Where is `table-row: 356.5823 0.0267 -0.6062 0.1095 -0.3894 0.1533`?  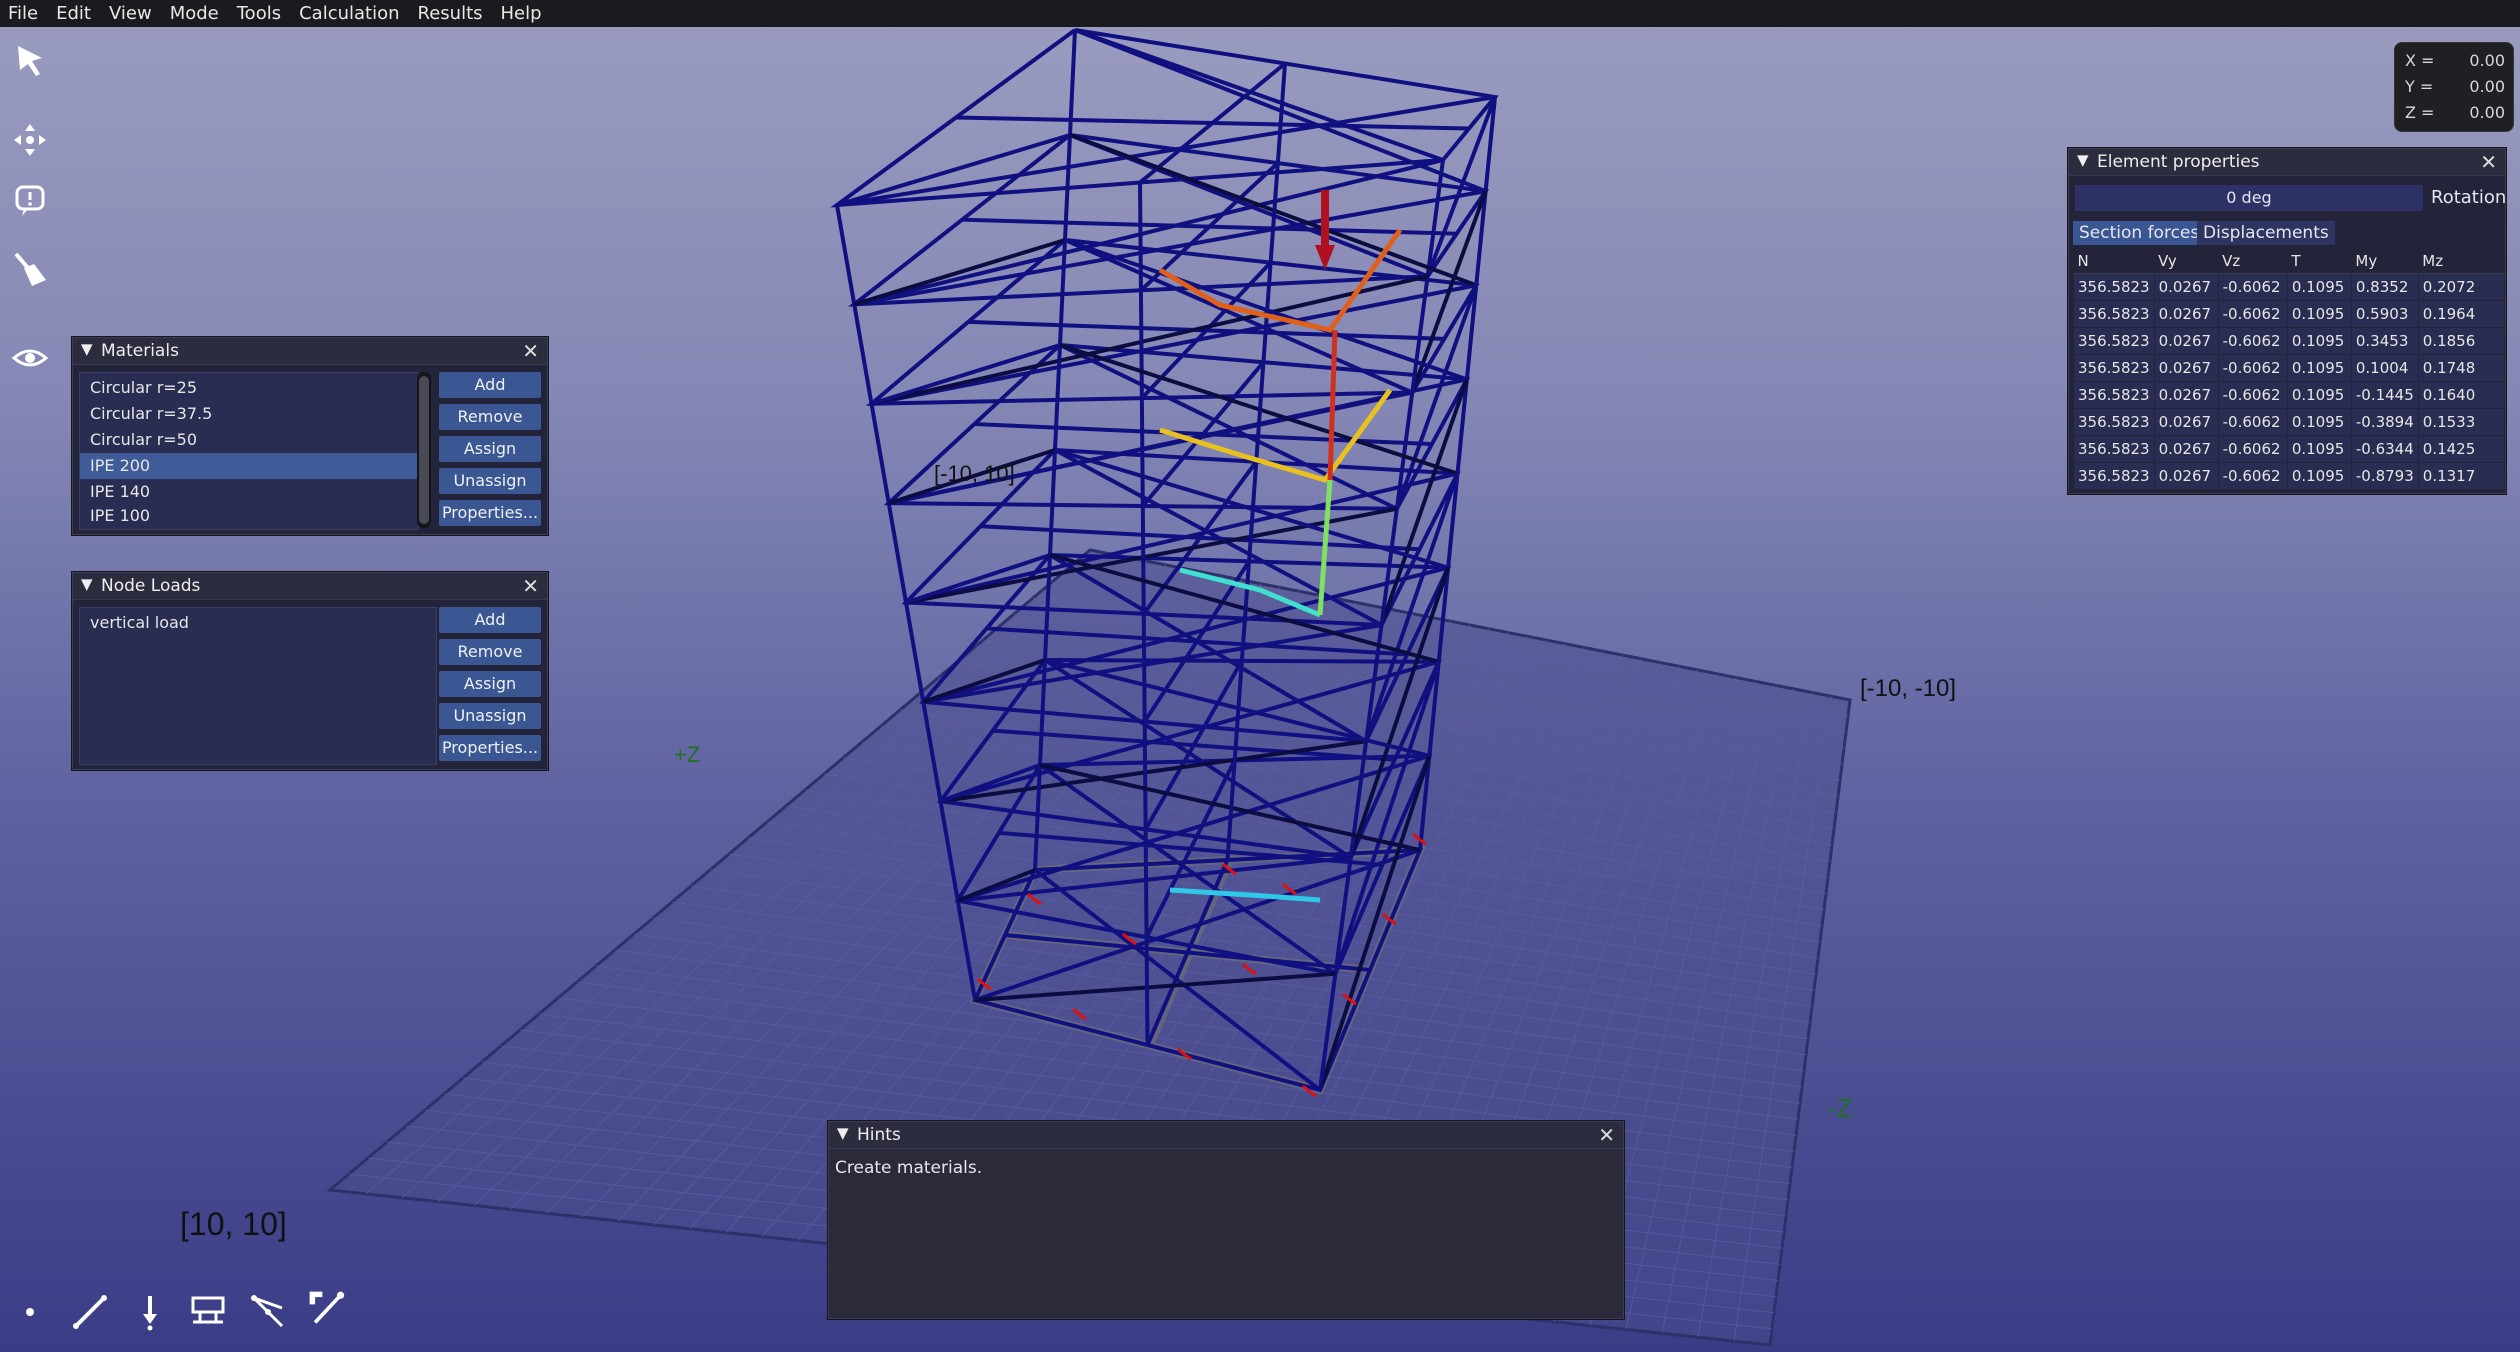
table-row: 356.5823 0.0267 -0.6062 0.1095 -0.3894 0.1533 is located at coordinates (2289, 422).